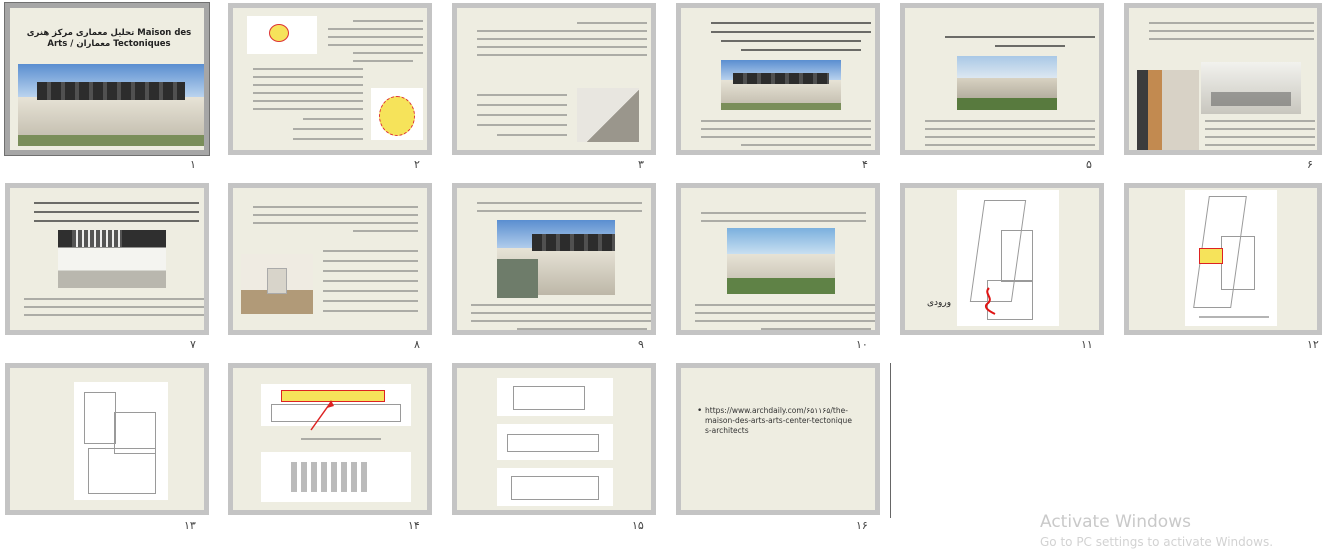 This screenshot has height=549, width=1337. I want to click on activate-windows-watermark: Activate Windows, so click(1115, 522).